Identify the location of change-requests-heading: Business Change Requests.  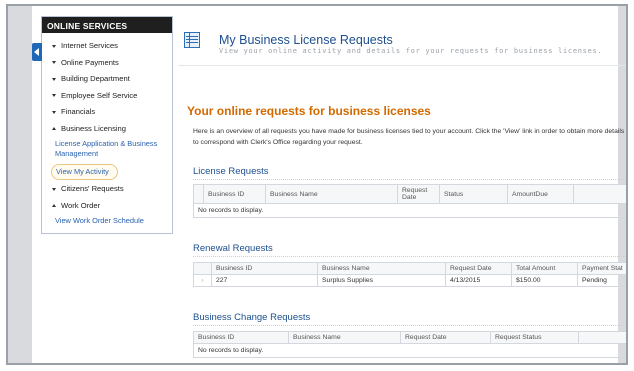
(409, 319).